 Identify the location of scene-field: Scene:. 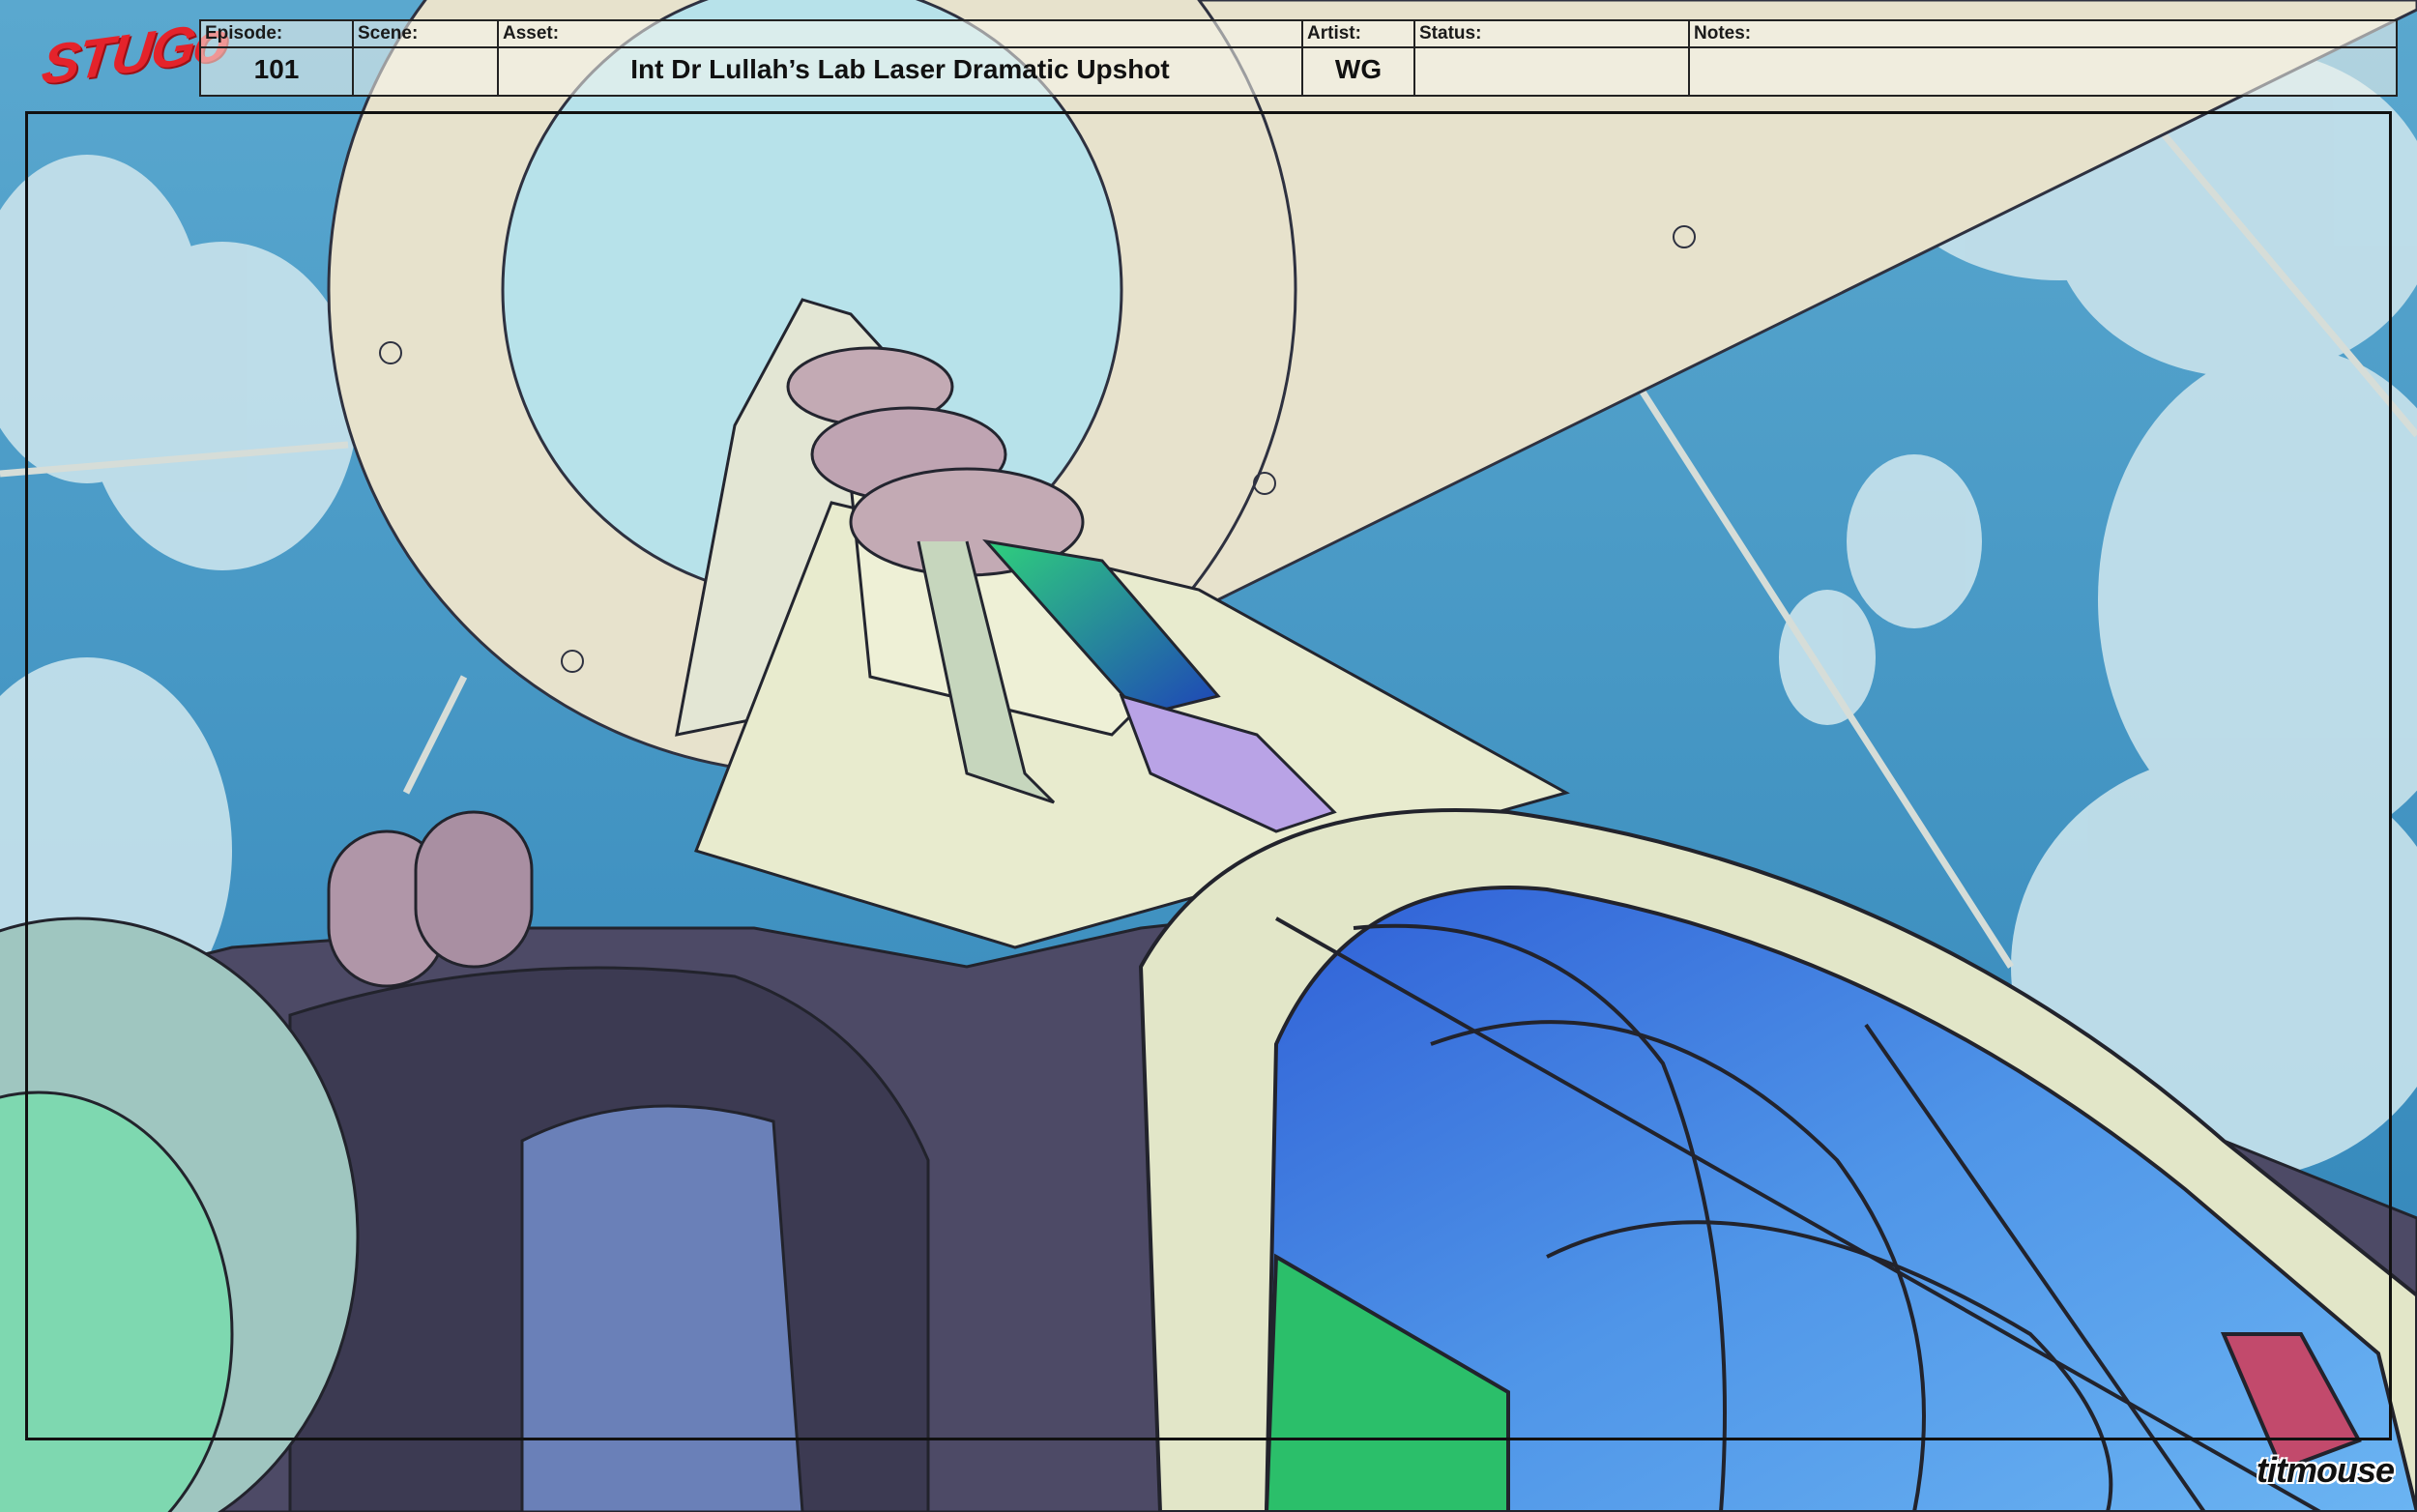
(426, 58).